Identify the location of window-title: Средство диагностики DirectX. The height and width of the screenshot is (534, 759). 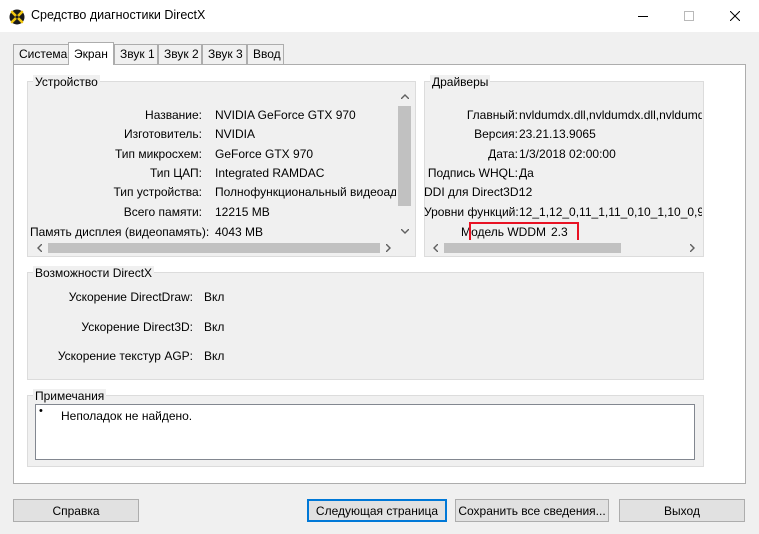
(118, 15).